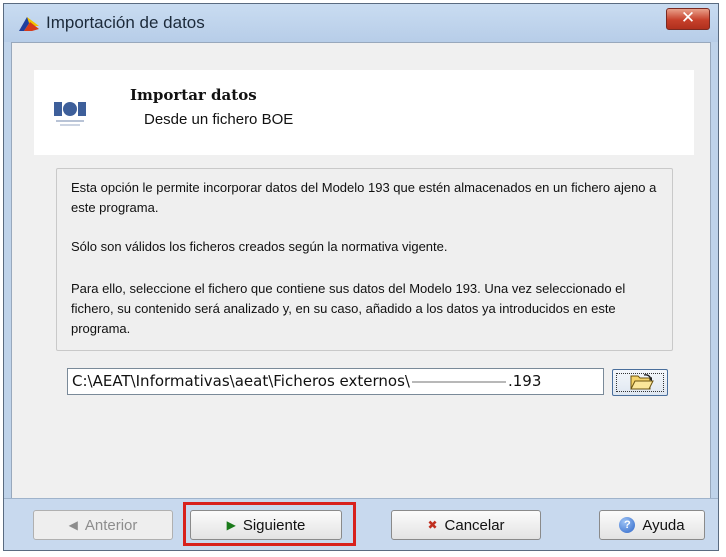  What do you see at coordinates (29, 24) in the screenshot?
I see `app-icon` at bounding box center [29, 24].